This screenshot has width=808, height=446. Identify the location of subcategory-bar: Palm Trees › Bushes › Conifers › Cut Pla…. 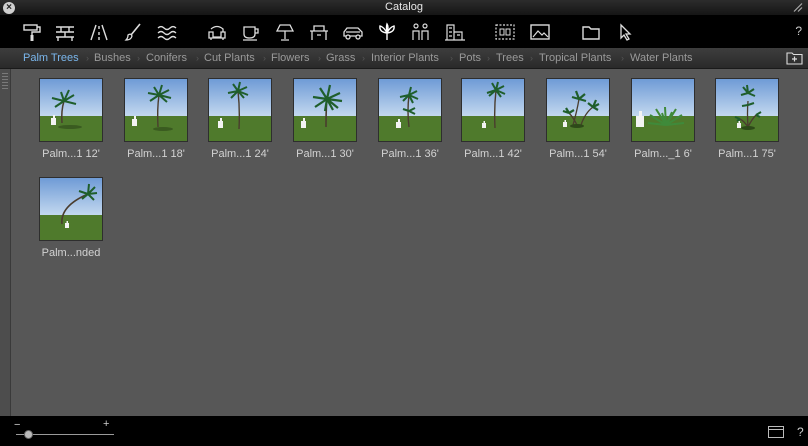
(404, 58).